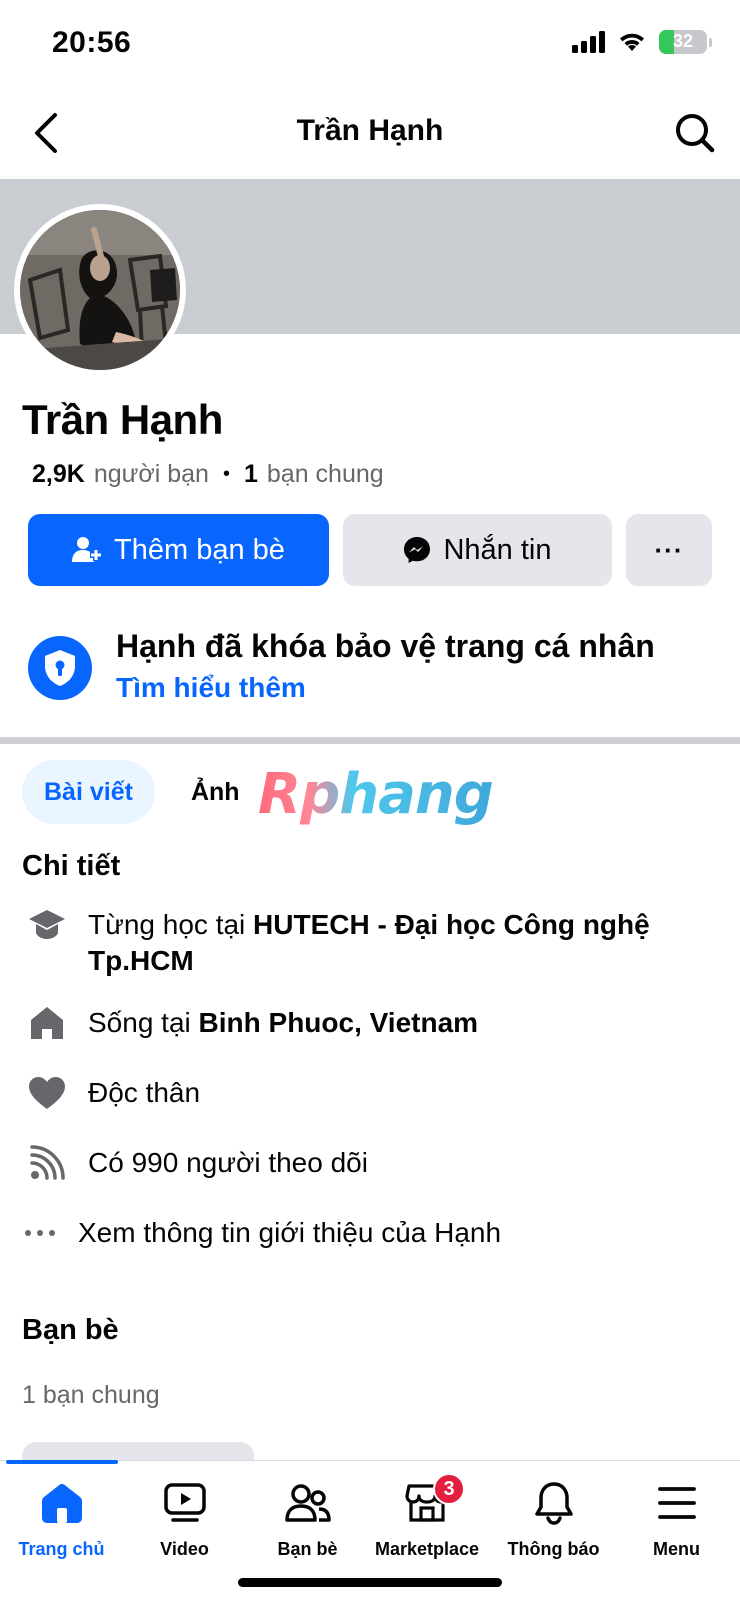  What do you see at coordinates (47, 1093) in the screenshot?
I see `heart-icon` at bounding box center [47, 1093].